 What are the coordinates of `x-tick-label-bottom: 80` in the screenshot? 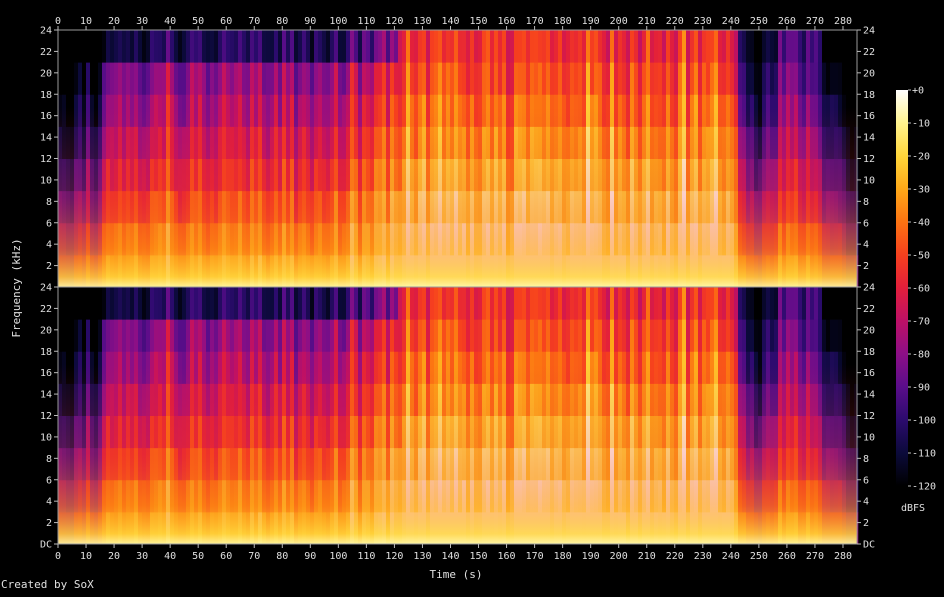 It's located at (282, 556).